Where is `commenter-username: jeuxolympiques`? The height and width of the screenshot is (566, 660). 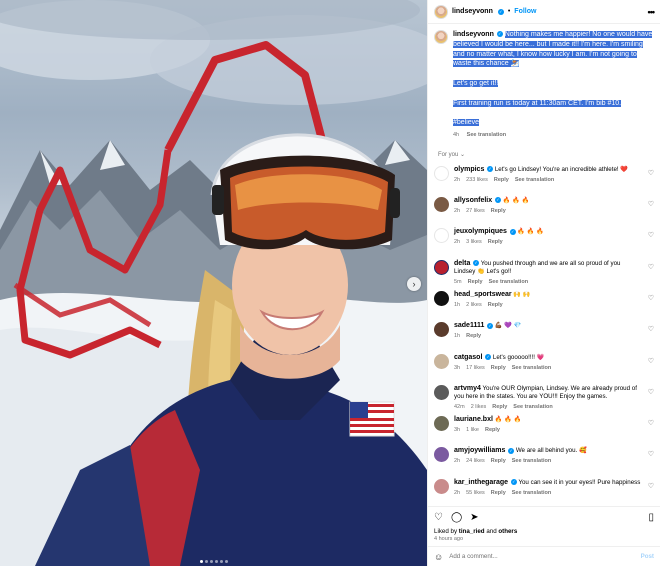
commenter-username: jeuxolympiques is located at coordinates (480, 231).